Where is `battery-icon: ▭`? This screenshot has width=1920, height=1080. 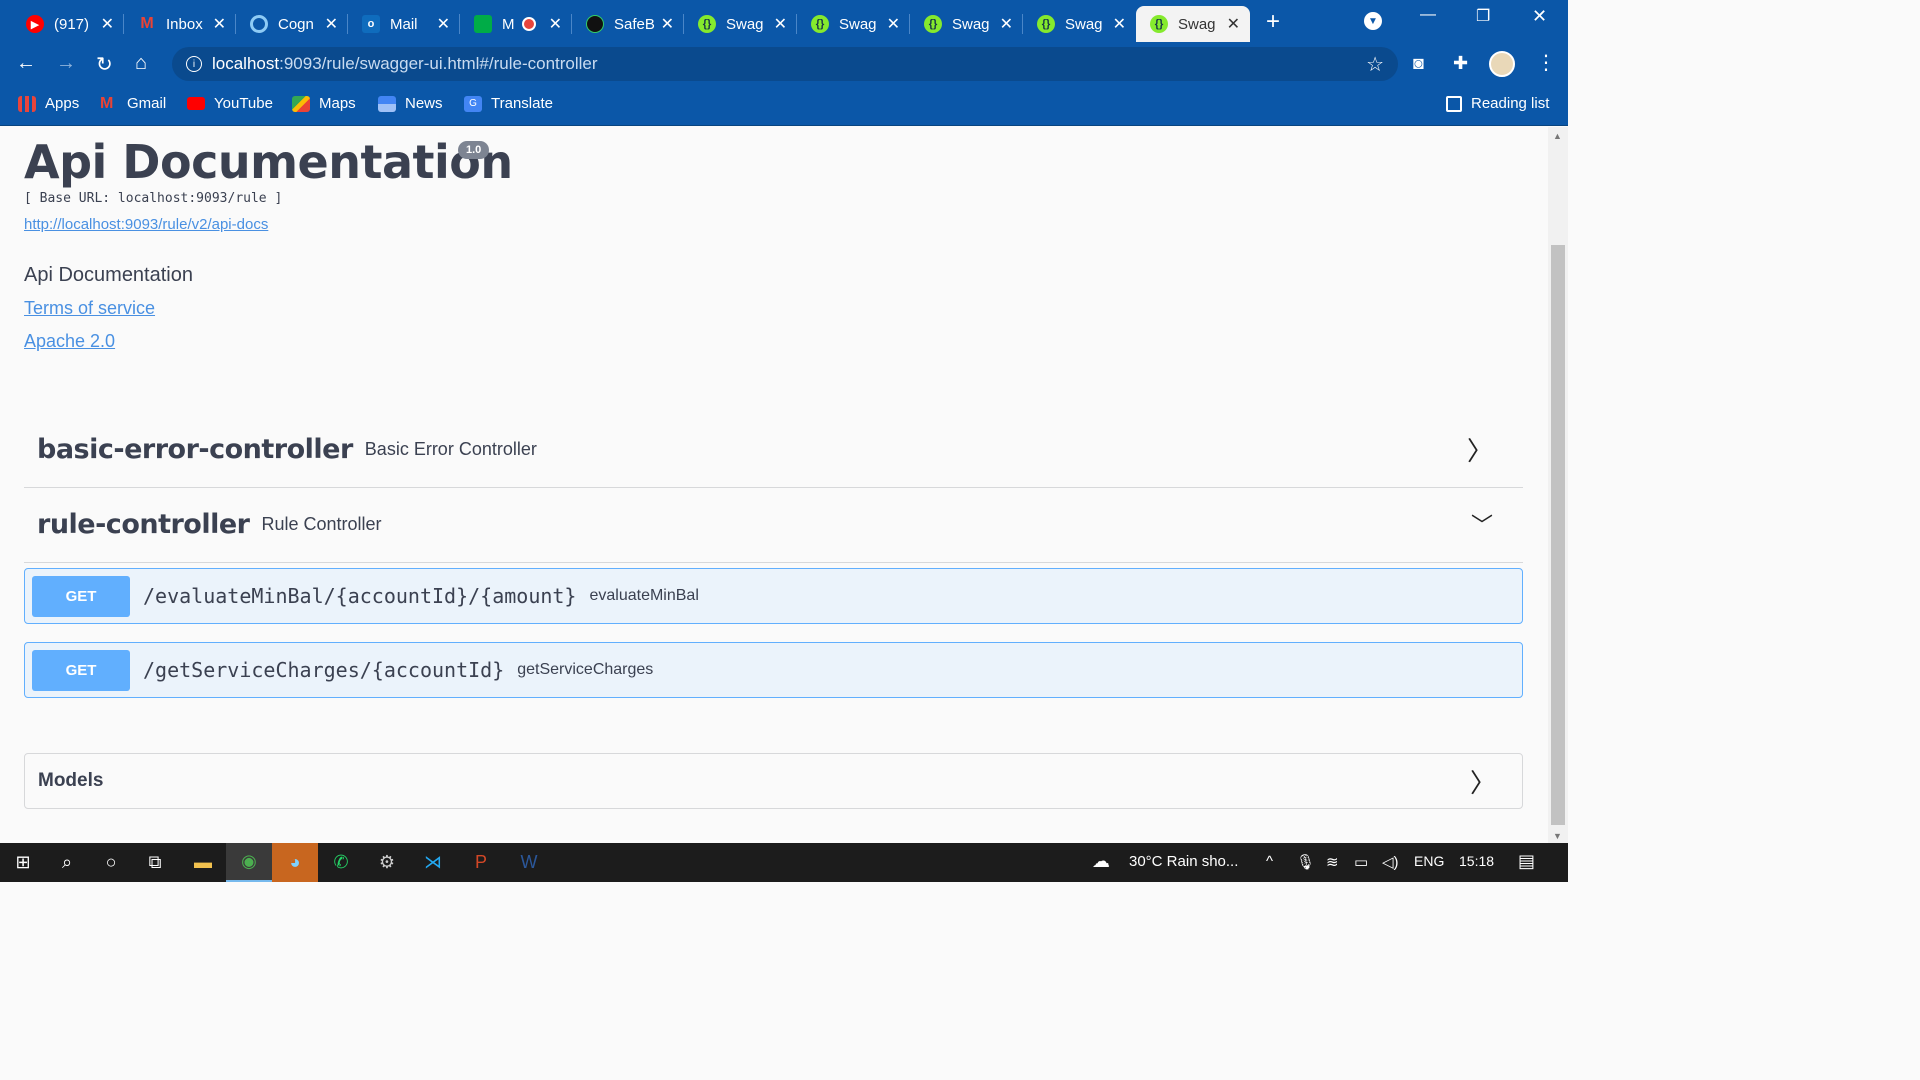 battery-icon: ▭ is located at coordinates (1361, 862).